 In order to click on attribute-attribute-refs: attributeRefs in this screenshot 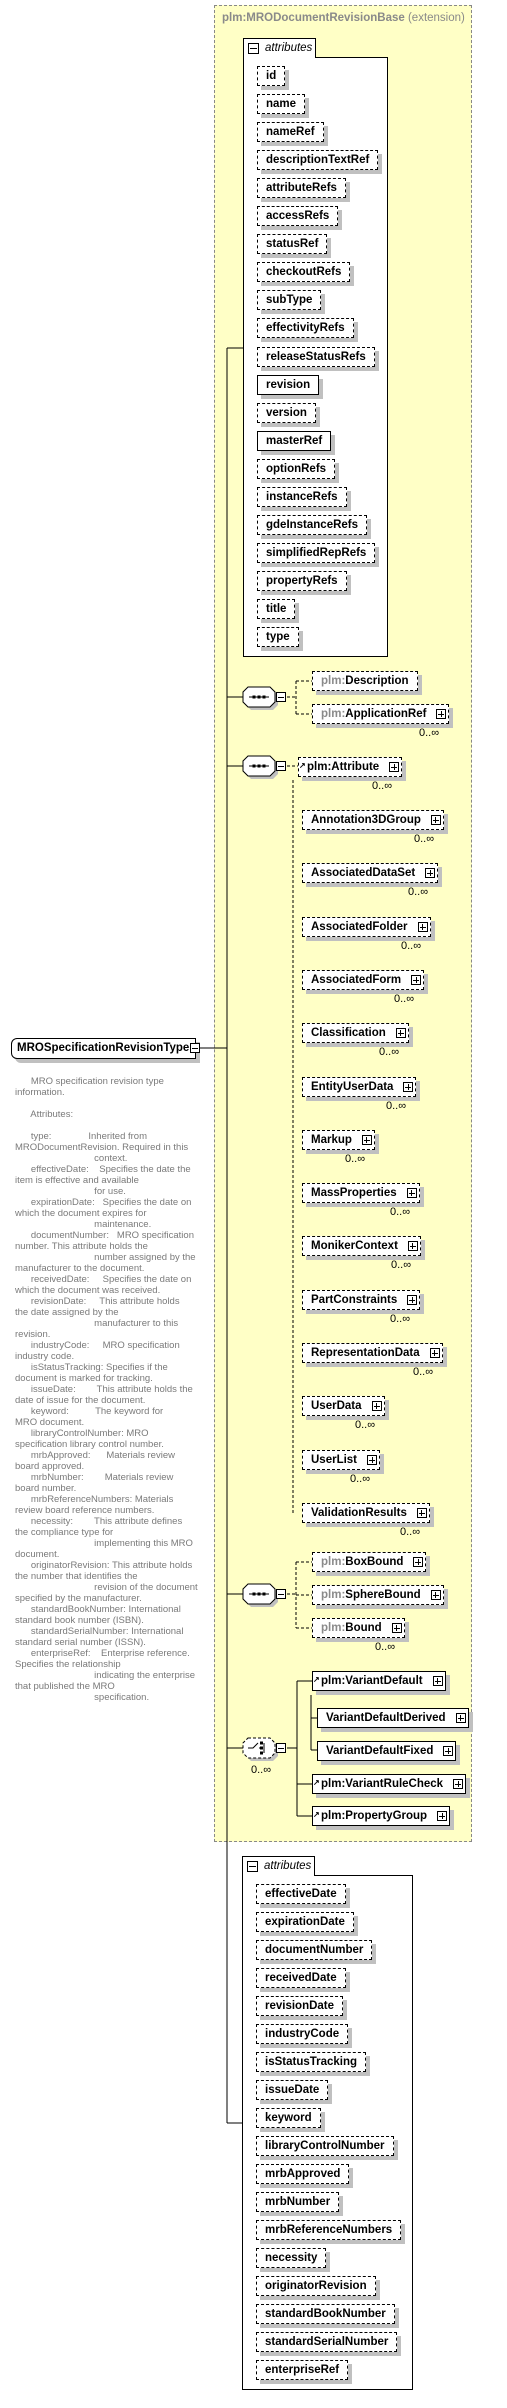, I will do `click(301, 188)`.